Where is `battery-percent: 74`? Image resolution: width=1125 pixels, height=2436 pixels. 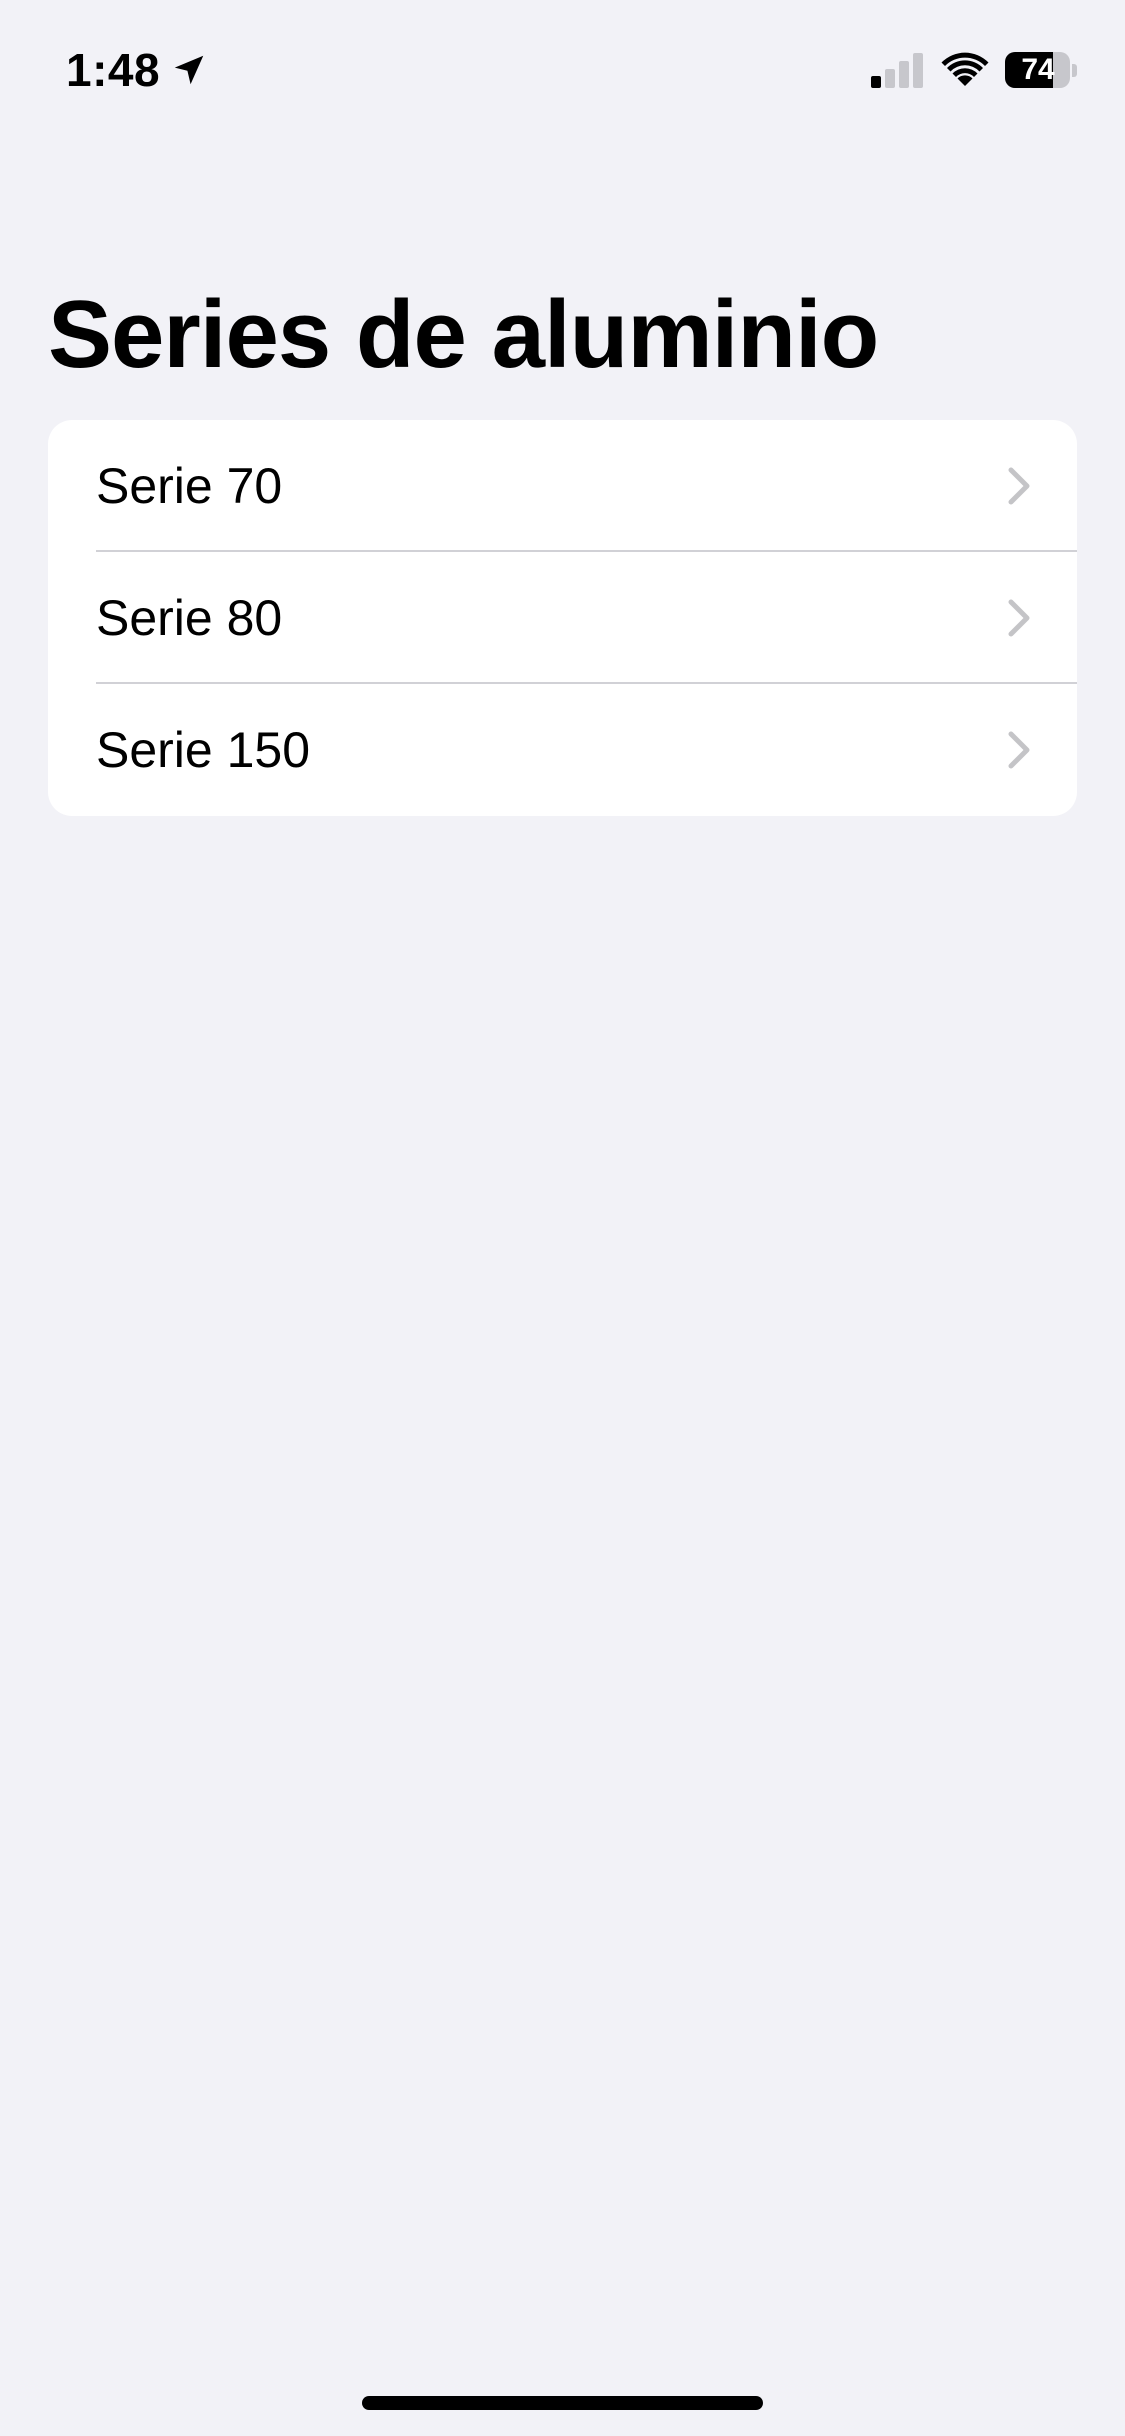
battery-percent: 74 is located at coordinates (1038, 69).